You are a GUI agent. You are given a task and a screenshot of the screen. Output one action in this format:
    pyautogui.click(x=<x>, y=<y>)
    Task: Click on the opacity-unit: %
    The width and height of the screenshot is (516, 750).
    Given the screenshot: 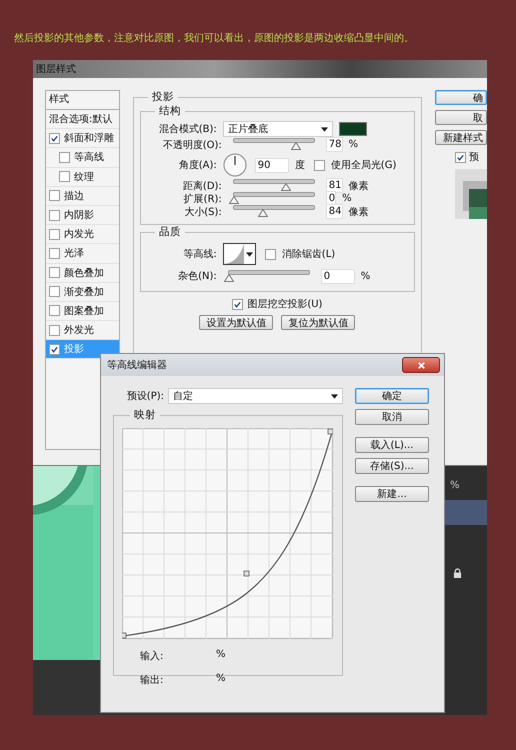 What is the action you would take?
    pyautogui.click(x=455, y=485)
    